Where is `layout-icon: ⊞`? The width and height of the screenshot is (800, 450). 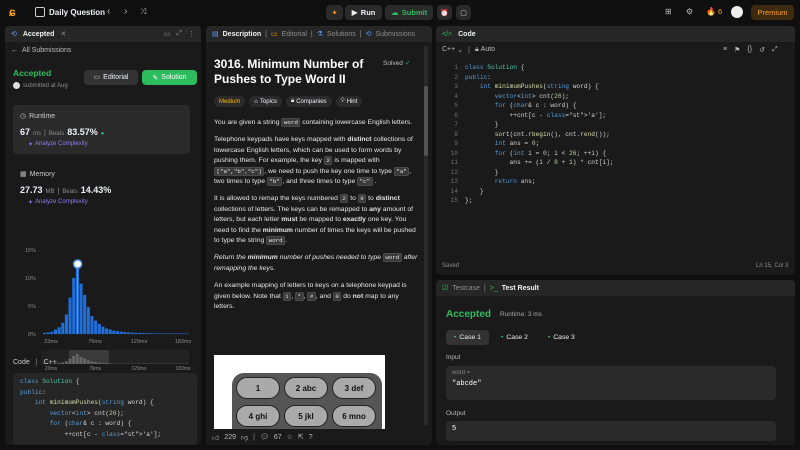 layout-icon: ⊞ is located at coordinates (668, 12).